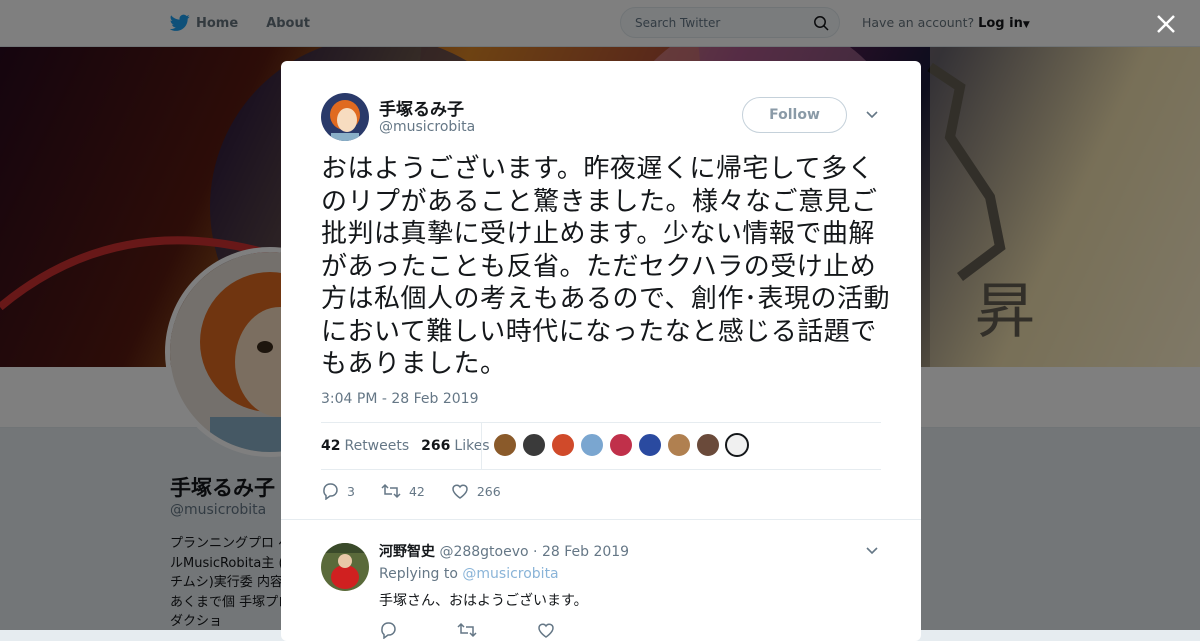 The width and height of the screenshot is (1200, 641). What do you see at coordinates (403, 491) in the screenshot?
I see `retweet-button: 42` at bounding box center [403, 491].